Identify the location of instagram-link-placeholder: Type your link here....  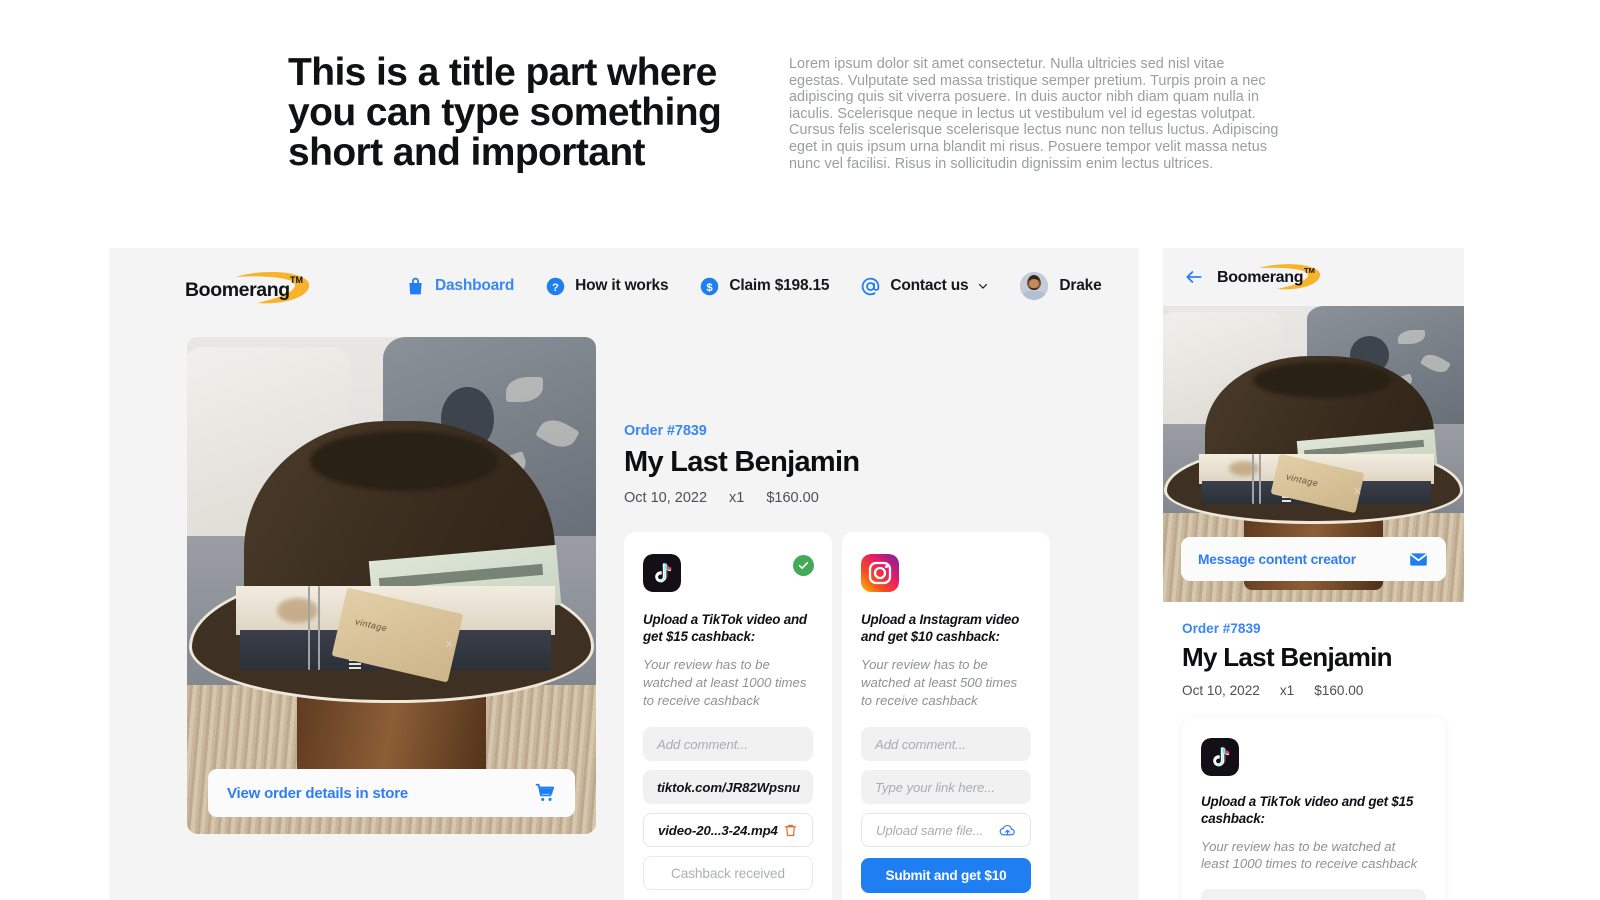
(935, 787).